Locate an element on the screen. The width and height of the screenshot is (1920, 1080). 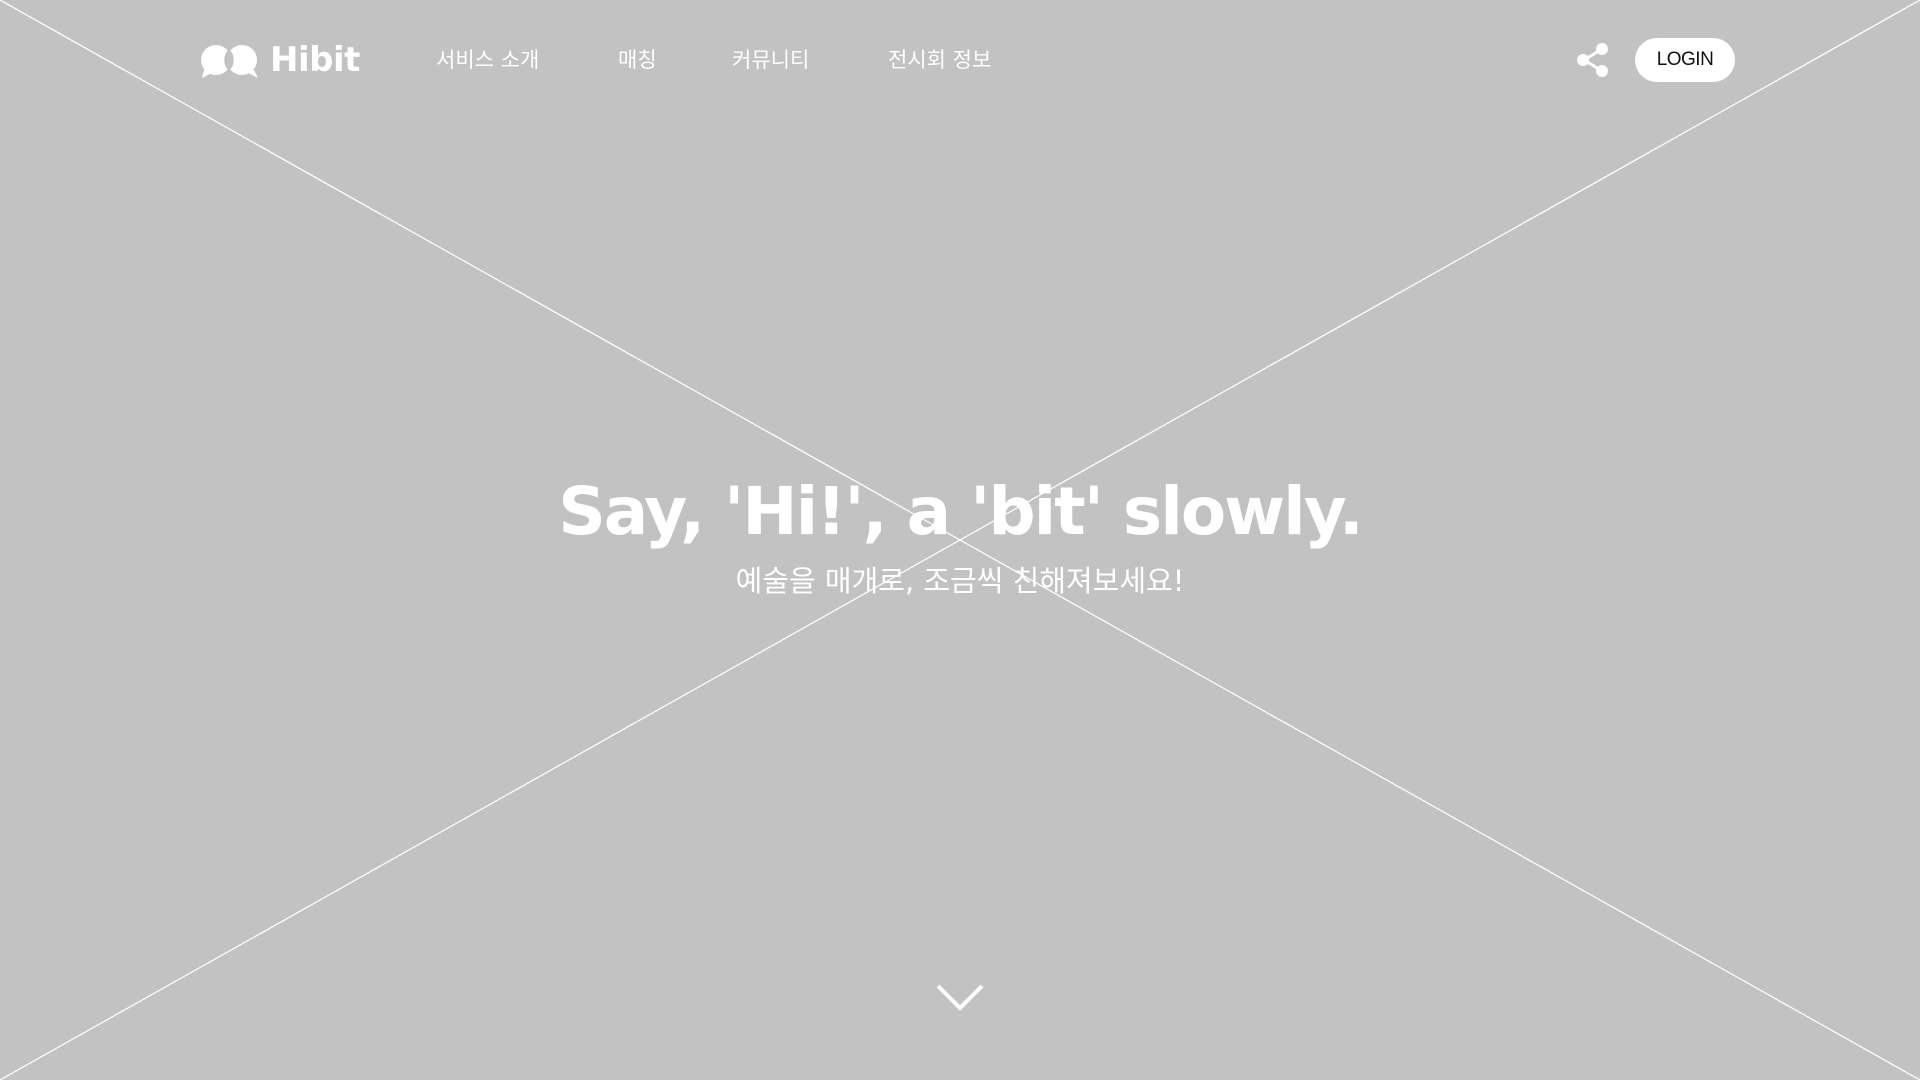
nav-item-service-intro: 서비스 소개 is located at coordinates (487, 59).